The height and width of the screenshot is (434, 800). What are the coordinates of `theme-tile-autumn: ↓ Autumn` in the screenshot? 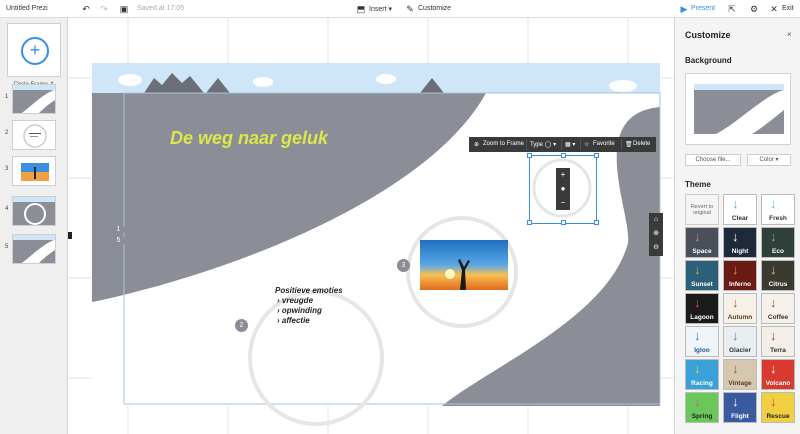 It's located at (740, 308).